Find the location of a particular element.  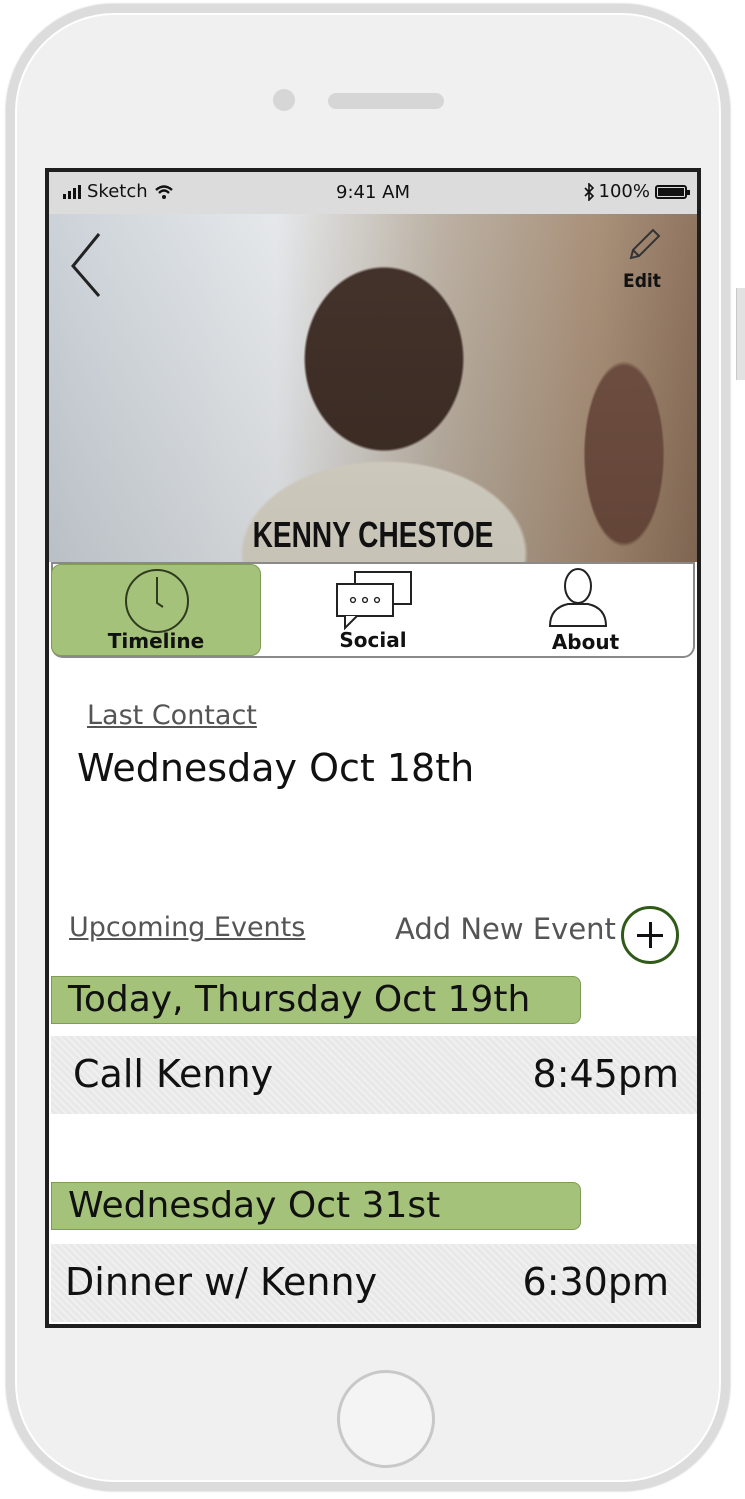

side-button is located at coordinates (740, 334).